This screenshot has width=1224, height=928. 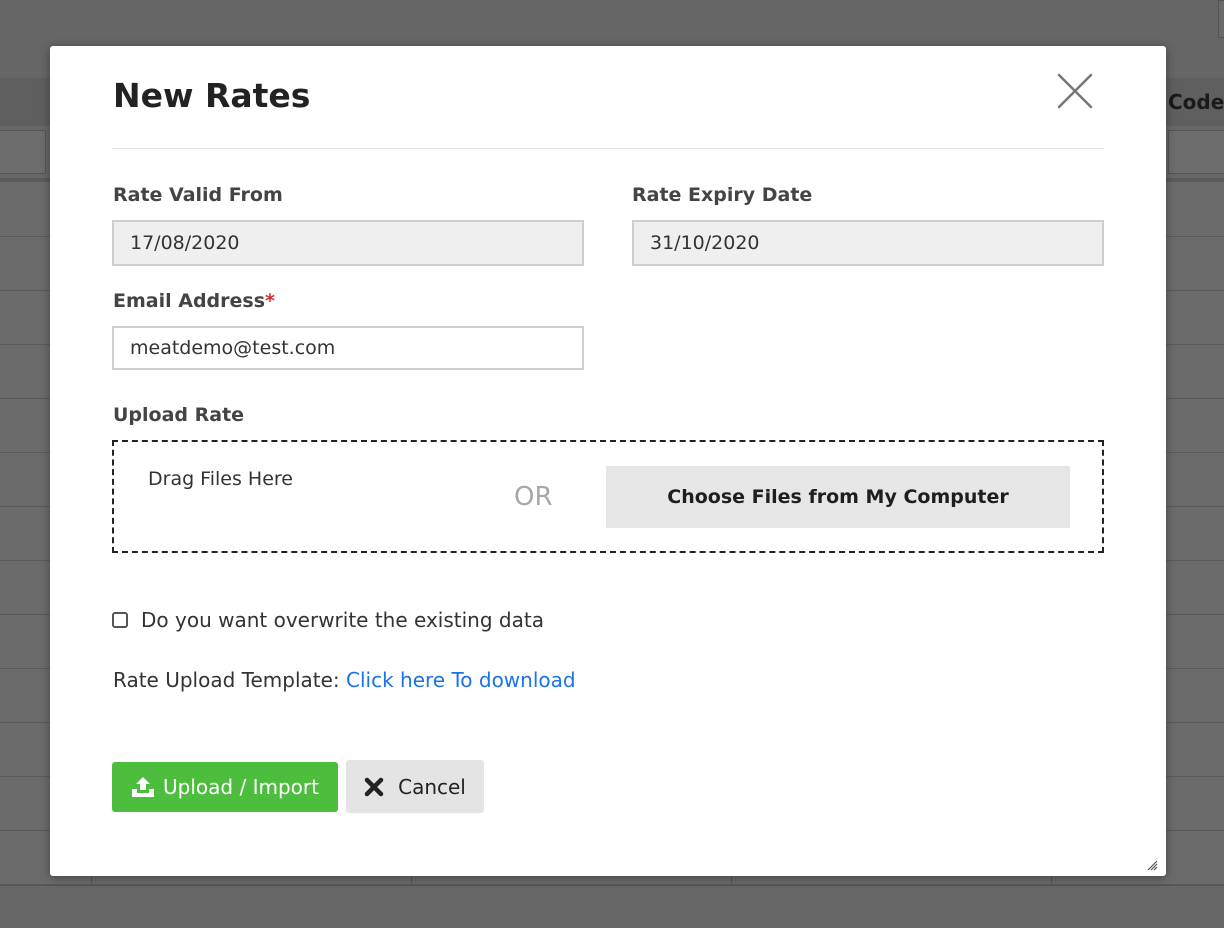 I want to click on background-column-header-code: Code, so click(x=1196, y=102).